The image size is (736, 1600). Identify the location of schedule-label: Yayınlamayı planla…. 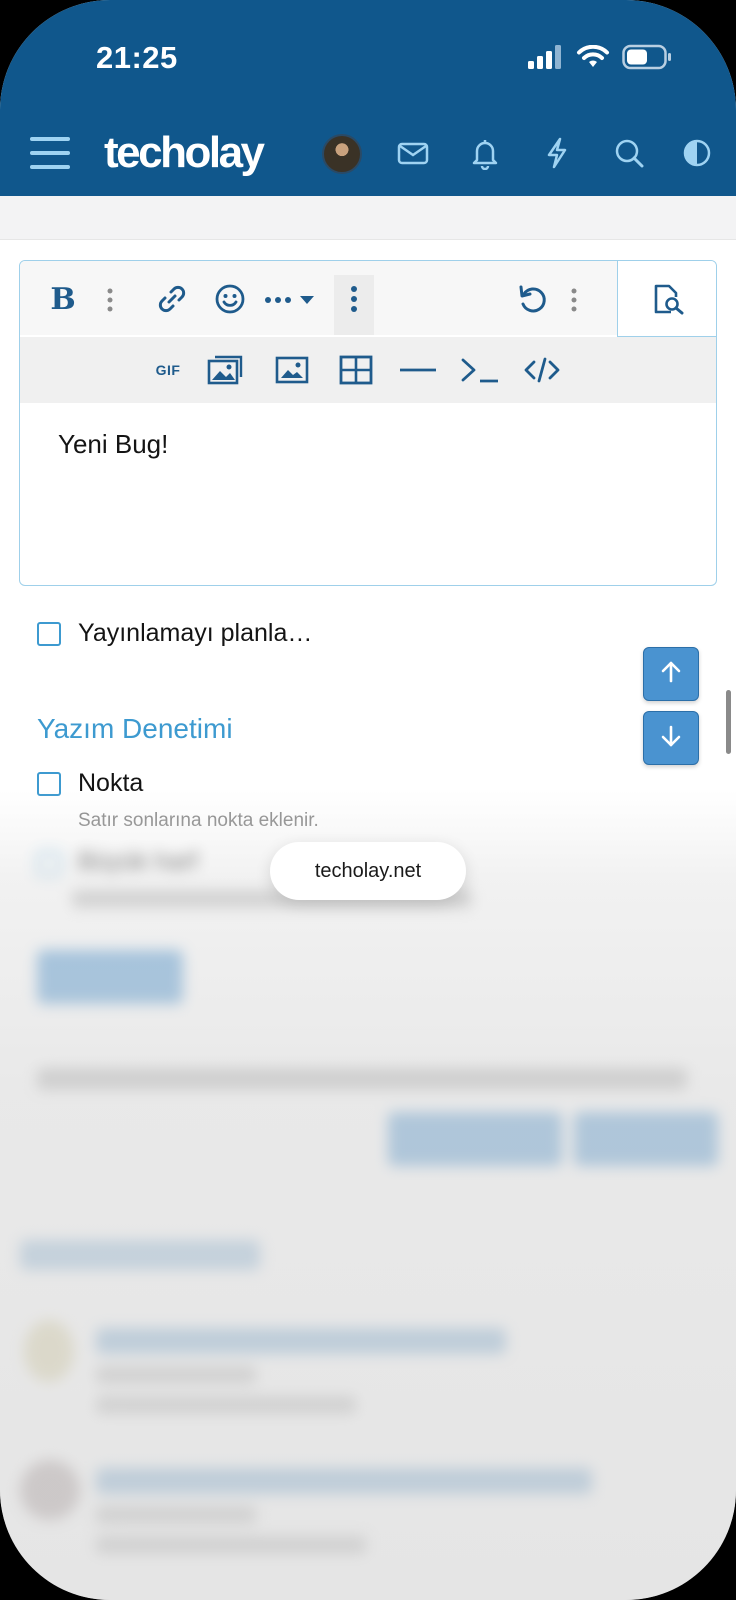
(195, 633).